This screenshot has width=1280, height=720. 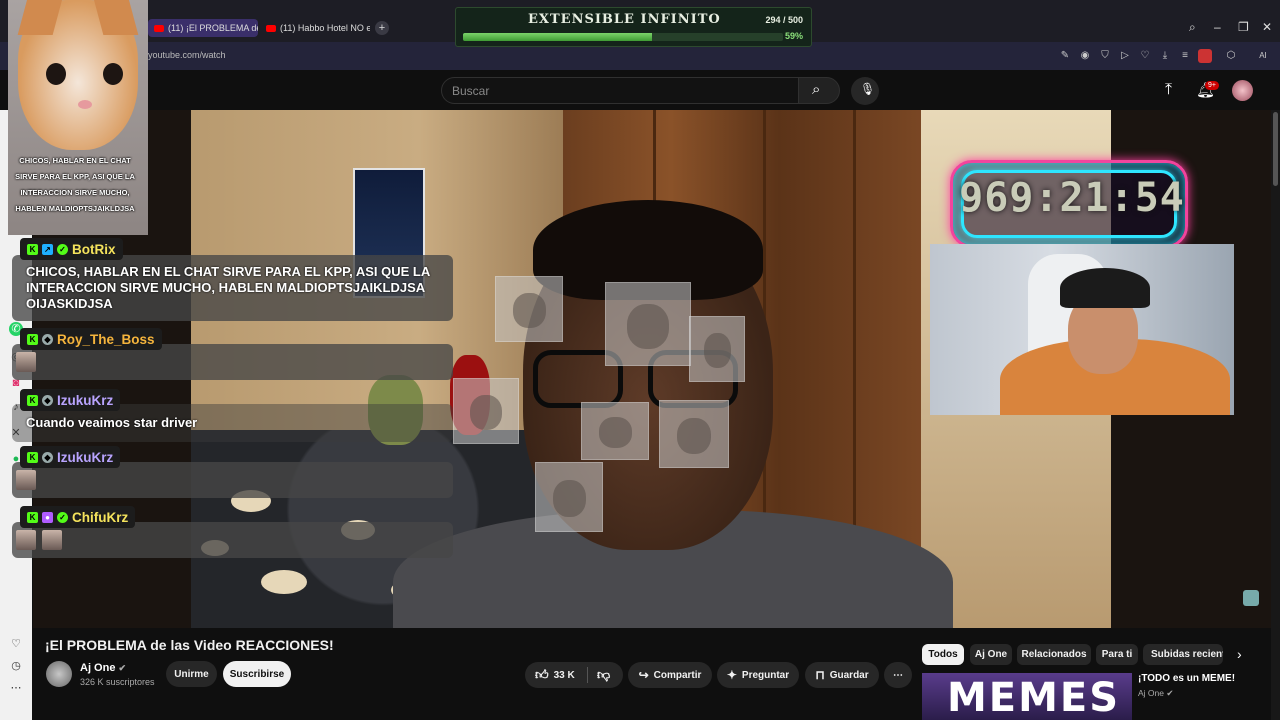 I want to click on chat-username: ChifuKrz, so click(x=100, y=517).